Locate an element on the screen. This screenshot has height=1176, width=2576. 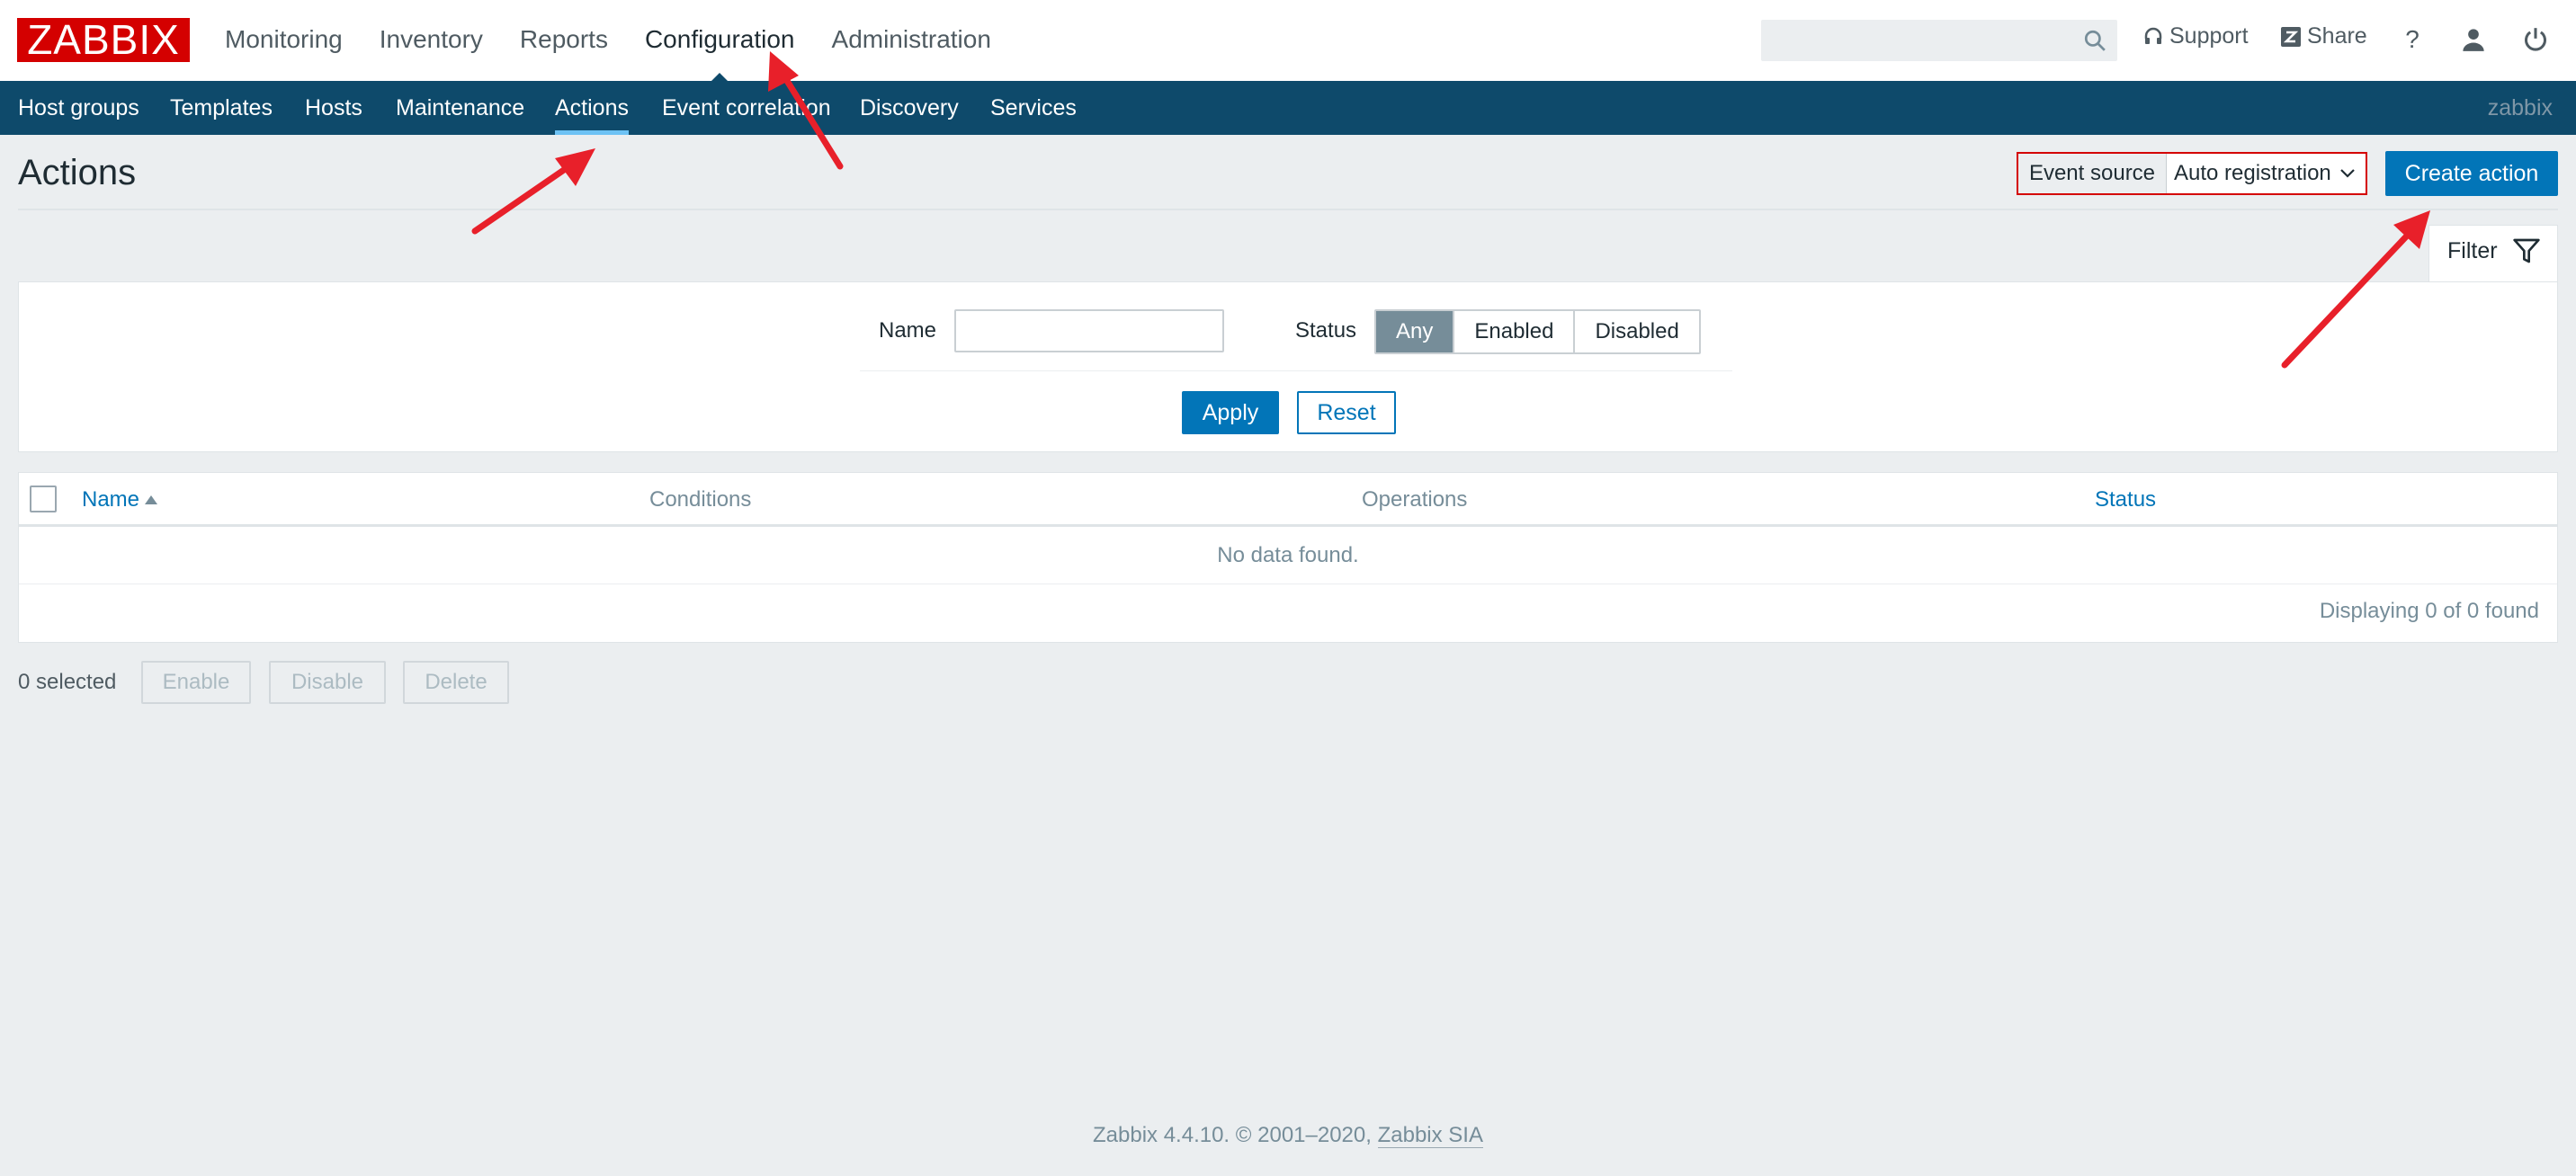
support-link: Support is located at coordinates (2195, 36).